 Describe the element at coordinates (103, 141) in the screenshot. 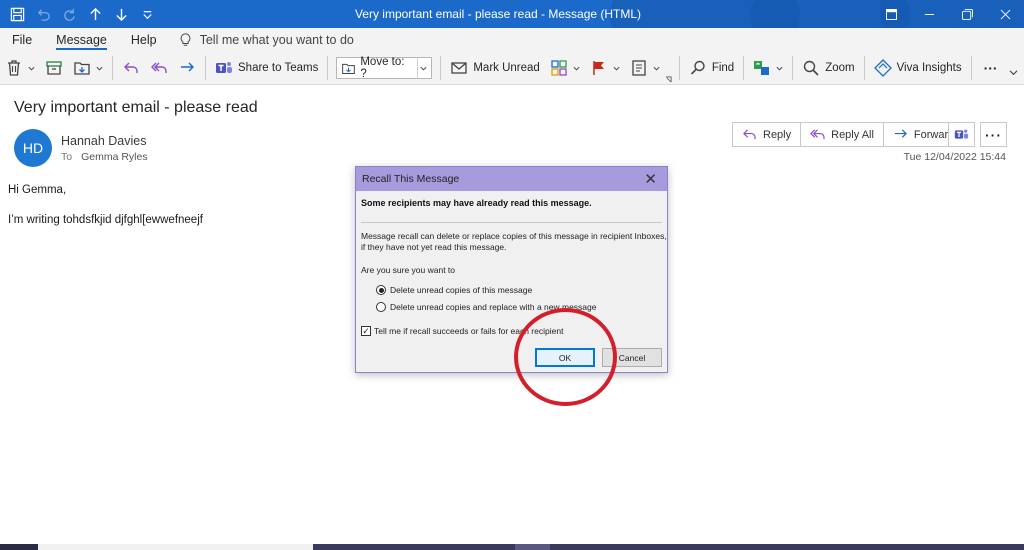

I see `sender-name: Hannah Davies` at that location.